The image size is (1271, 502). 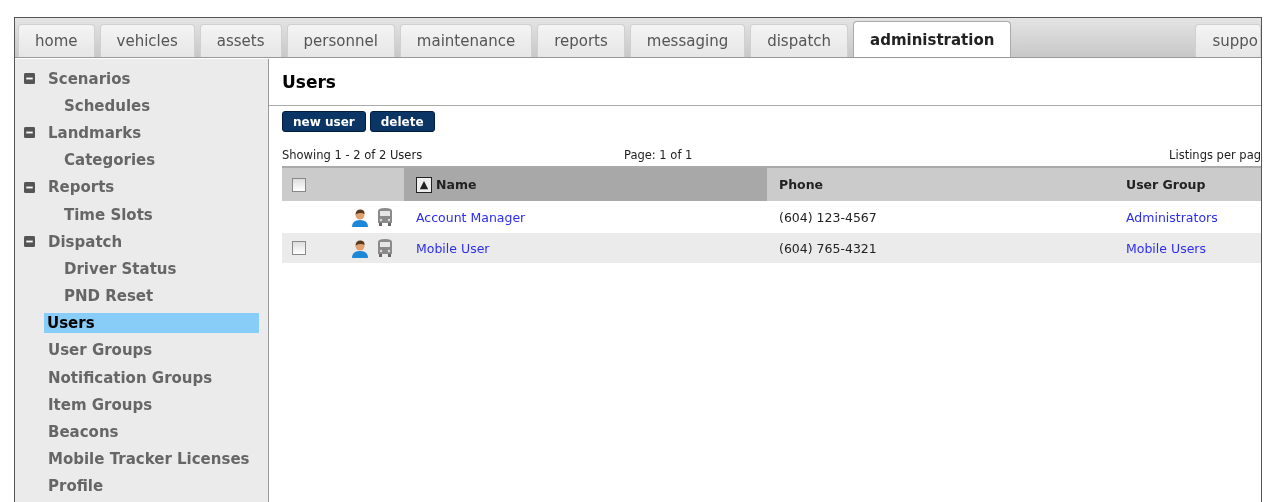 I want to click on sidebar-item: Beacons, so click(x=83, y=432).